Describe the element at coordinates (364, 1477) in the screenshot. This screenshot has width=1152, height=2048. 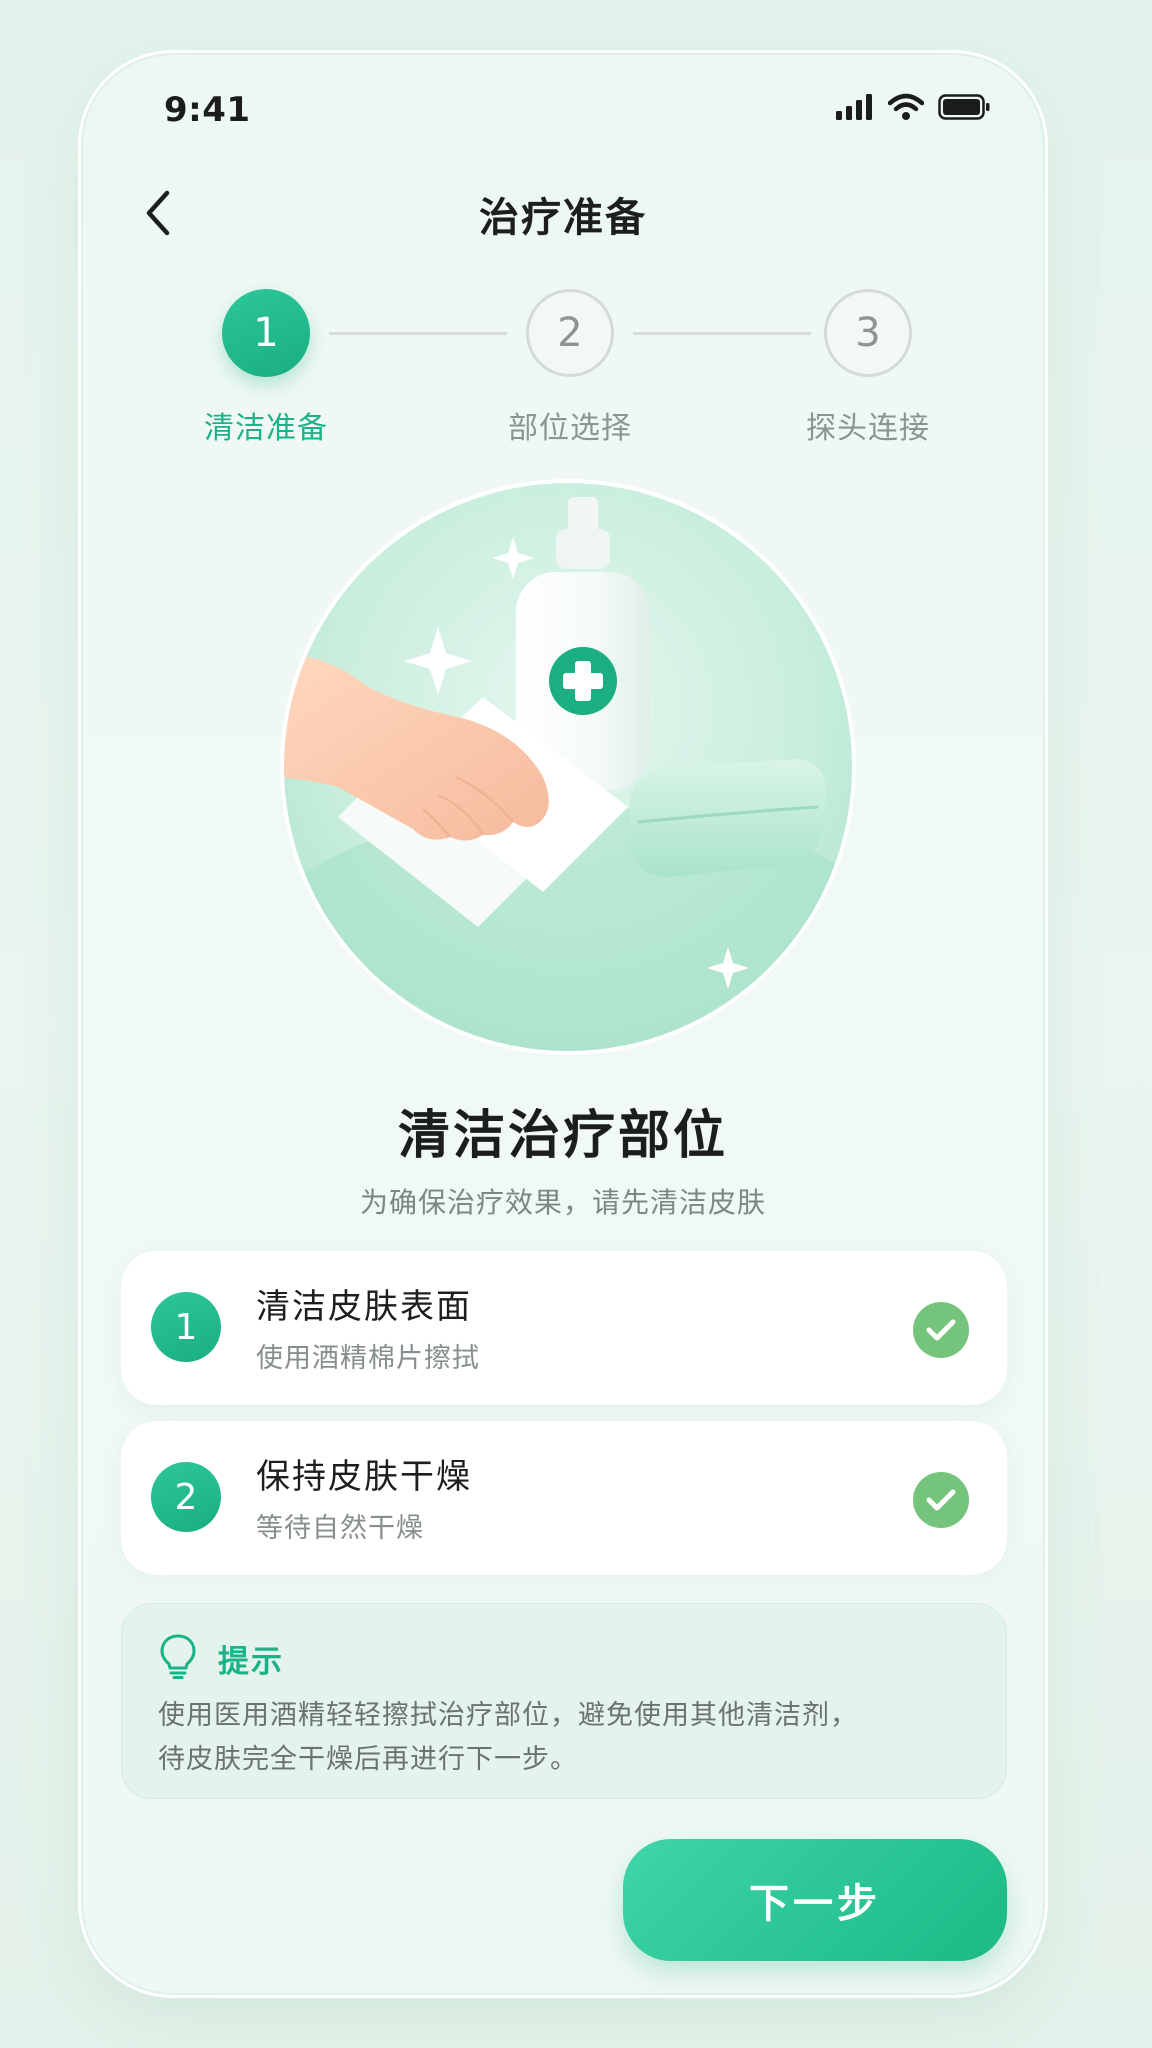
I see `task-title: 保持皮肤干燥` at that location.